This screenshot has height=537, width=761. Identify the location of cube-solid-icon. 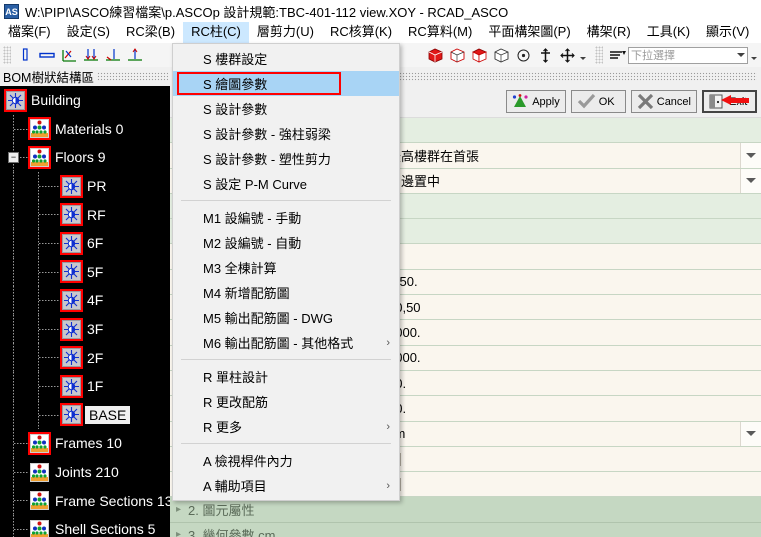
(435, 55).